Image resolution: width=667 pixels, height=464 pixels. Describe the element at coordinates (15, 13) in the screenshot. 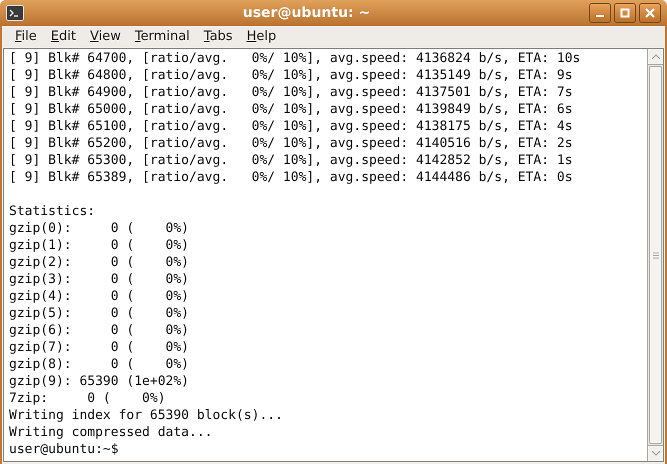

I see `terminal-icon` at that location.